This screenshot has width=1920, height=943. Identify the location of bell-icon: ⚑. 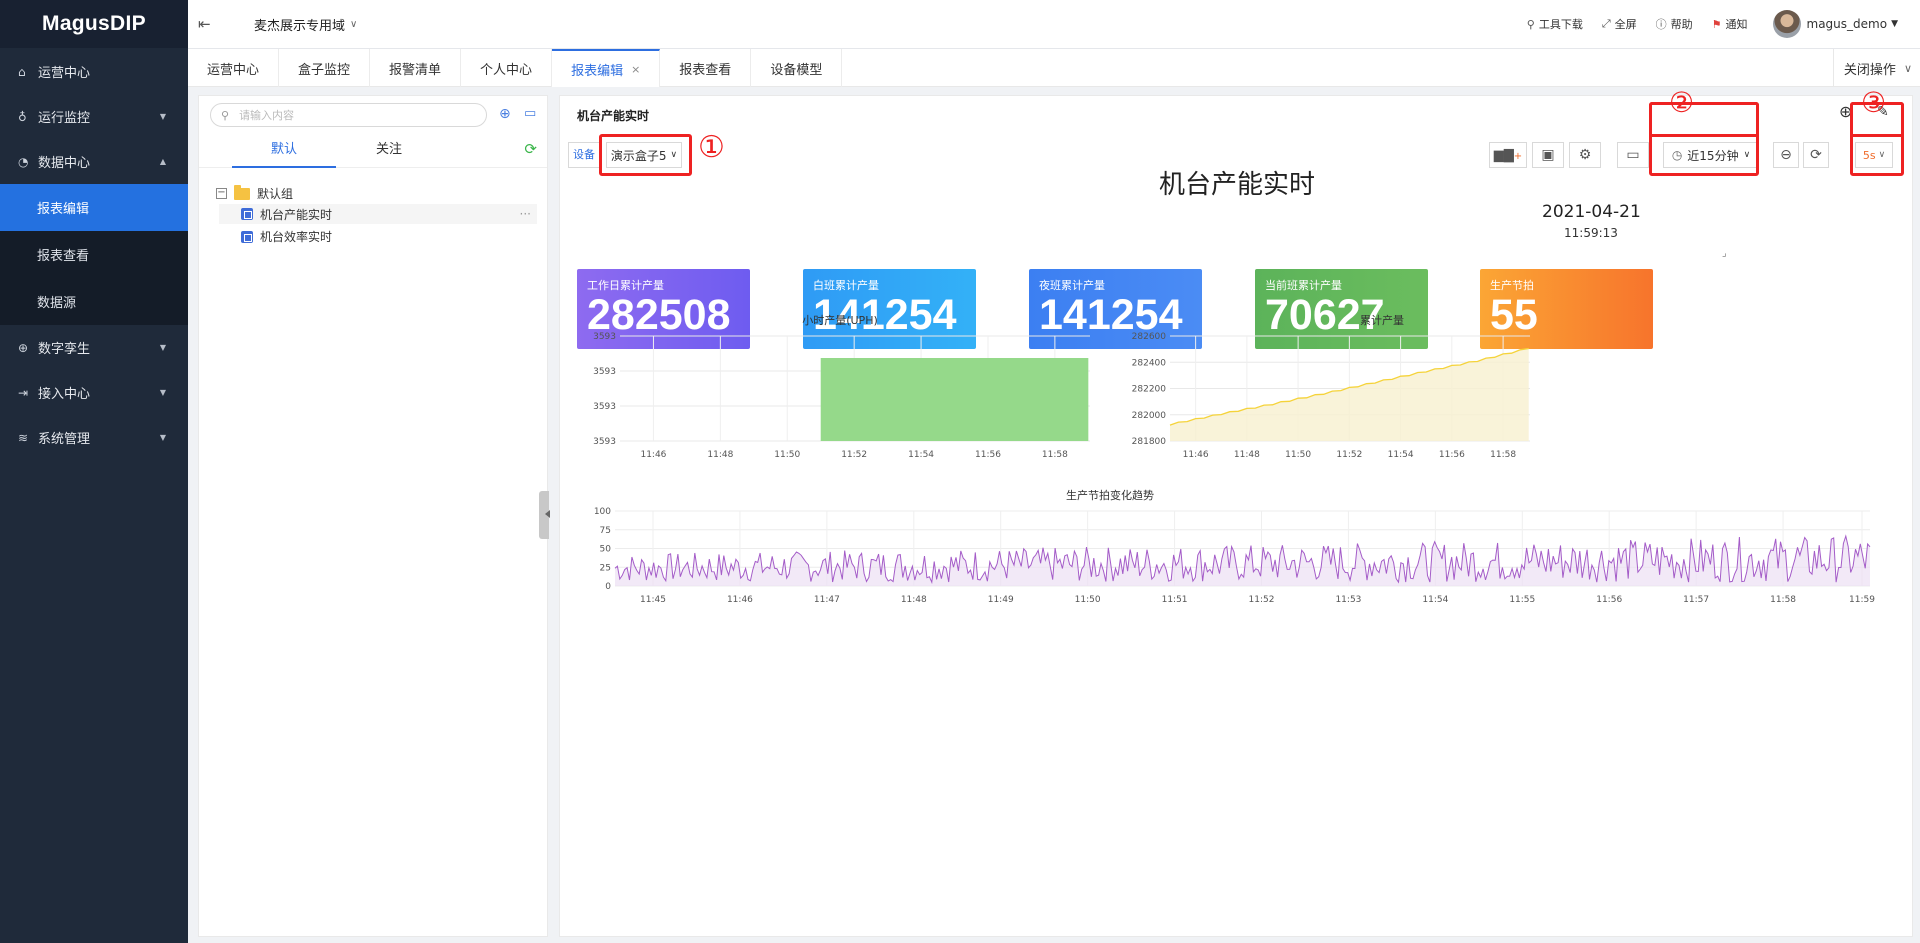
(1716, 24).